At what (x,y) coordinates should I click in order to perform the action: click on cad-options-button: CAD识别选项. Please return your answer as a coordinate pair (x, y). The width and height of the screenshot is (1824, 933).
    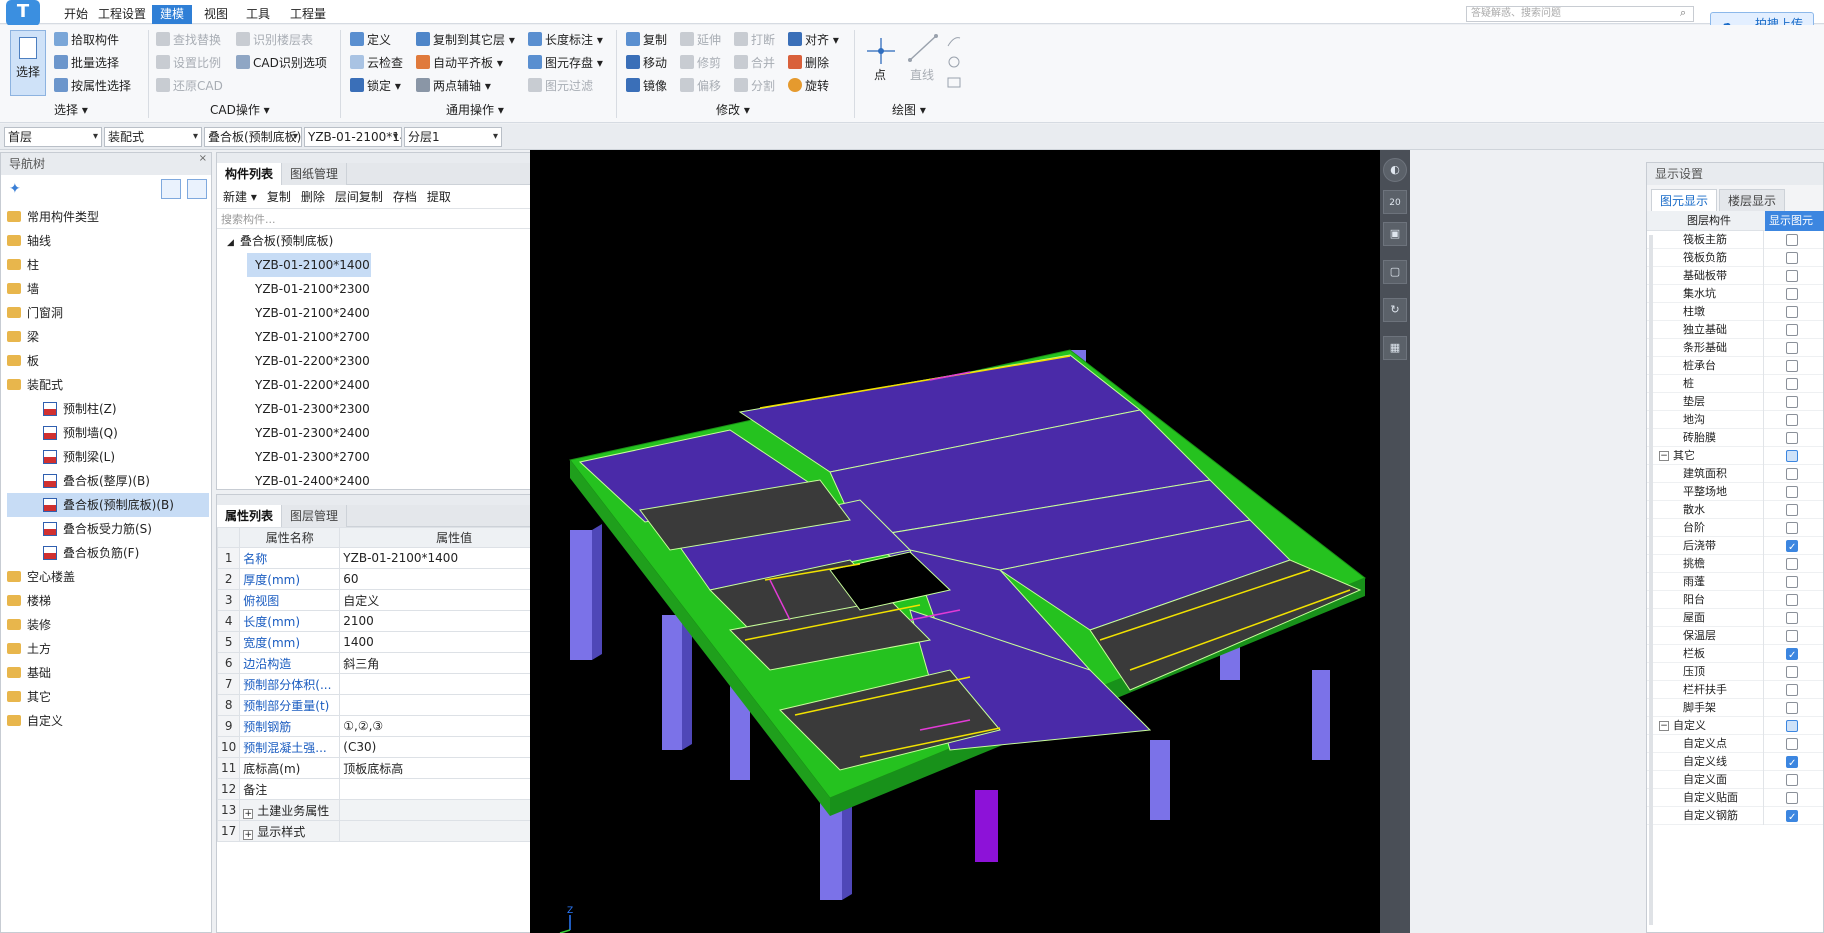
    Looking at the image, I should click on (281, 63).